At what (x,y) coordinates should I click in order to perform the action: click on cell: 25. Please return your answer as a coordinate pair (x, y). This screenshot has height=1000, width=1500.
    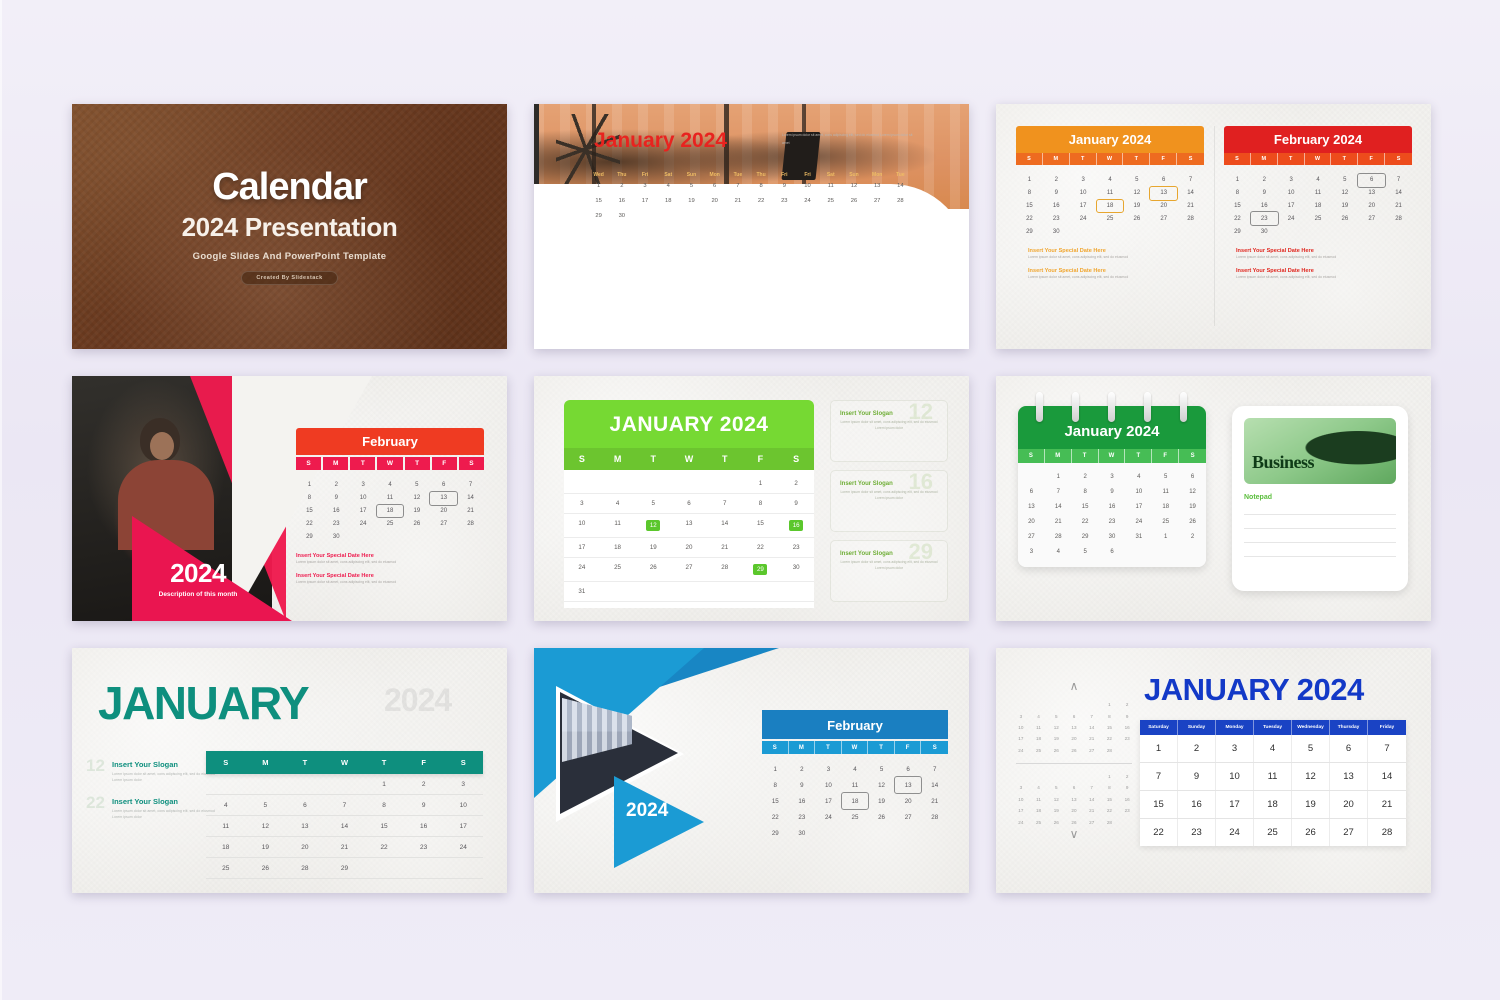
    Looking at the image, I should click on (1318, 218).